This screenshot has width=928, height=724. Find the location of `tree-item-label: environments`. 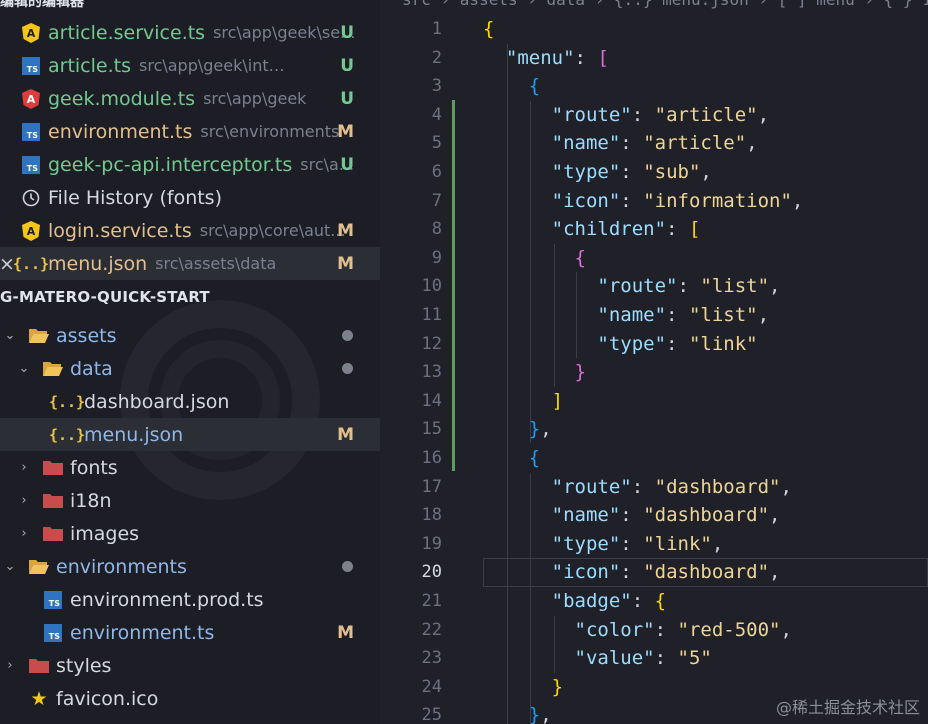

tree-item-label: environments is located at coordinates (121, 566).